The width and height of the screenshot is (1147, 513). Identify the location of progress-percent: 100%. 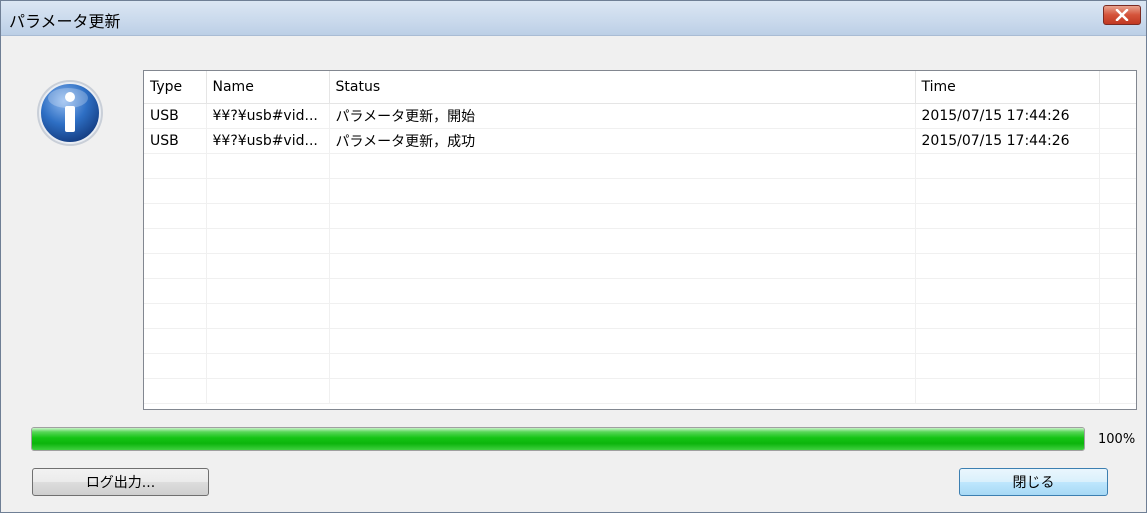
(1117, 439).